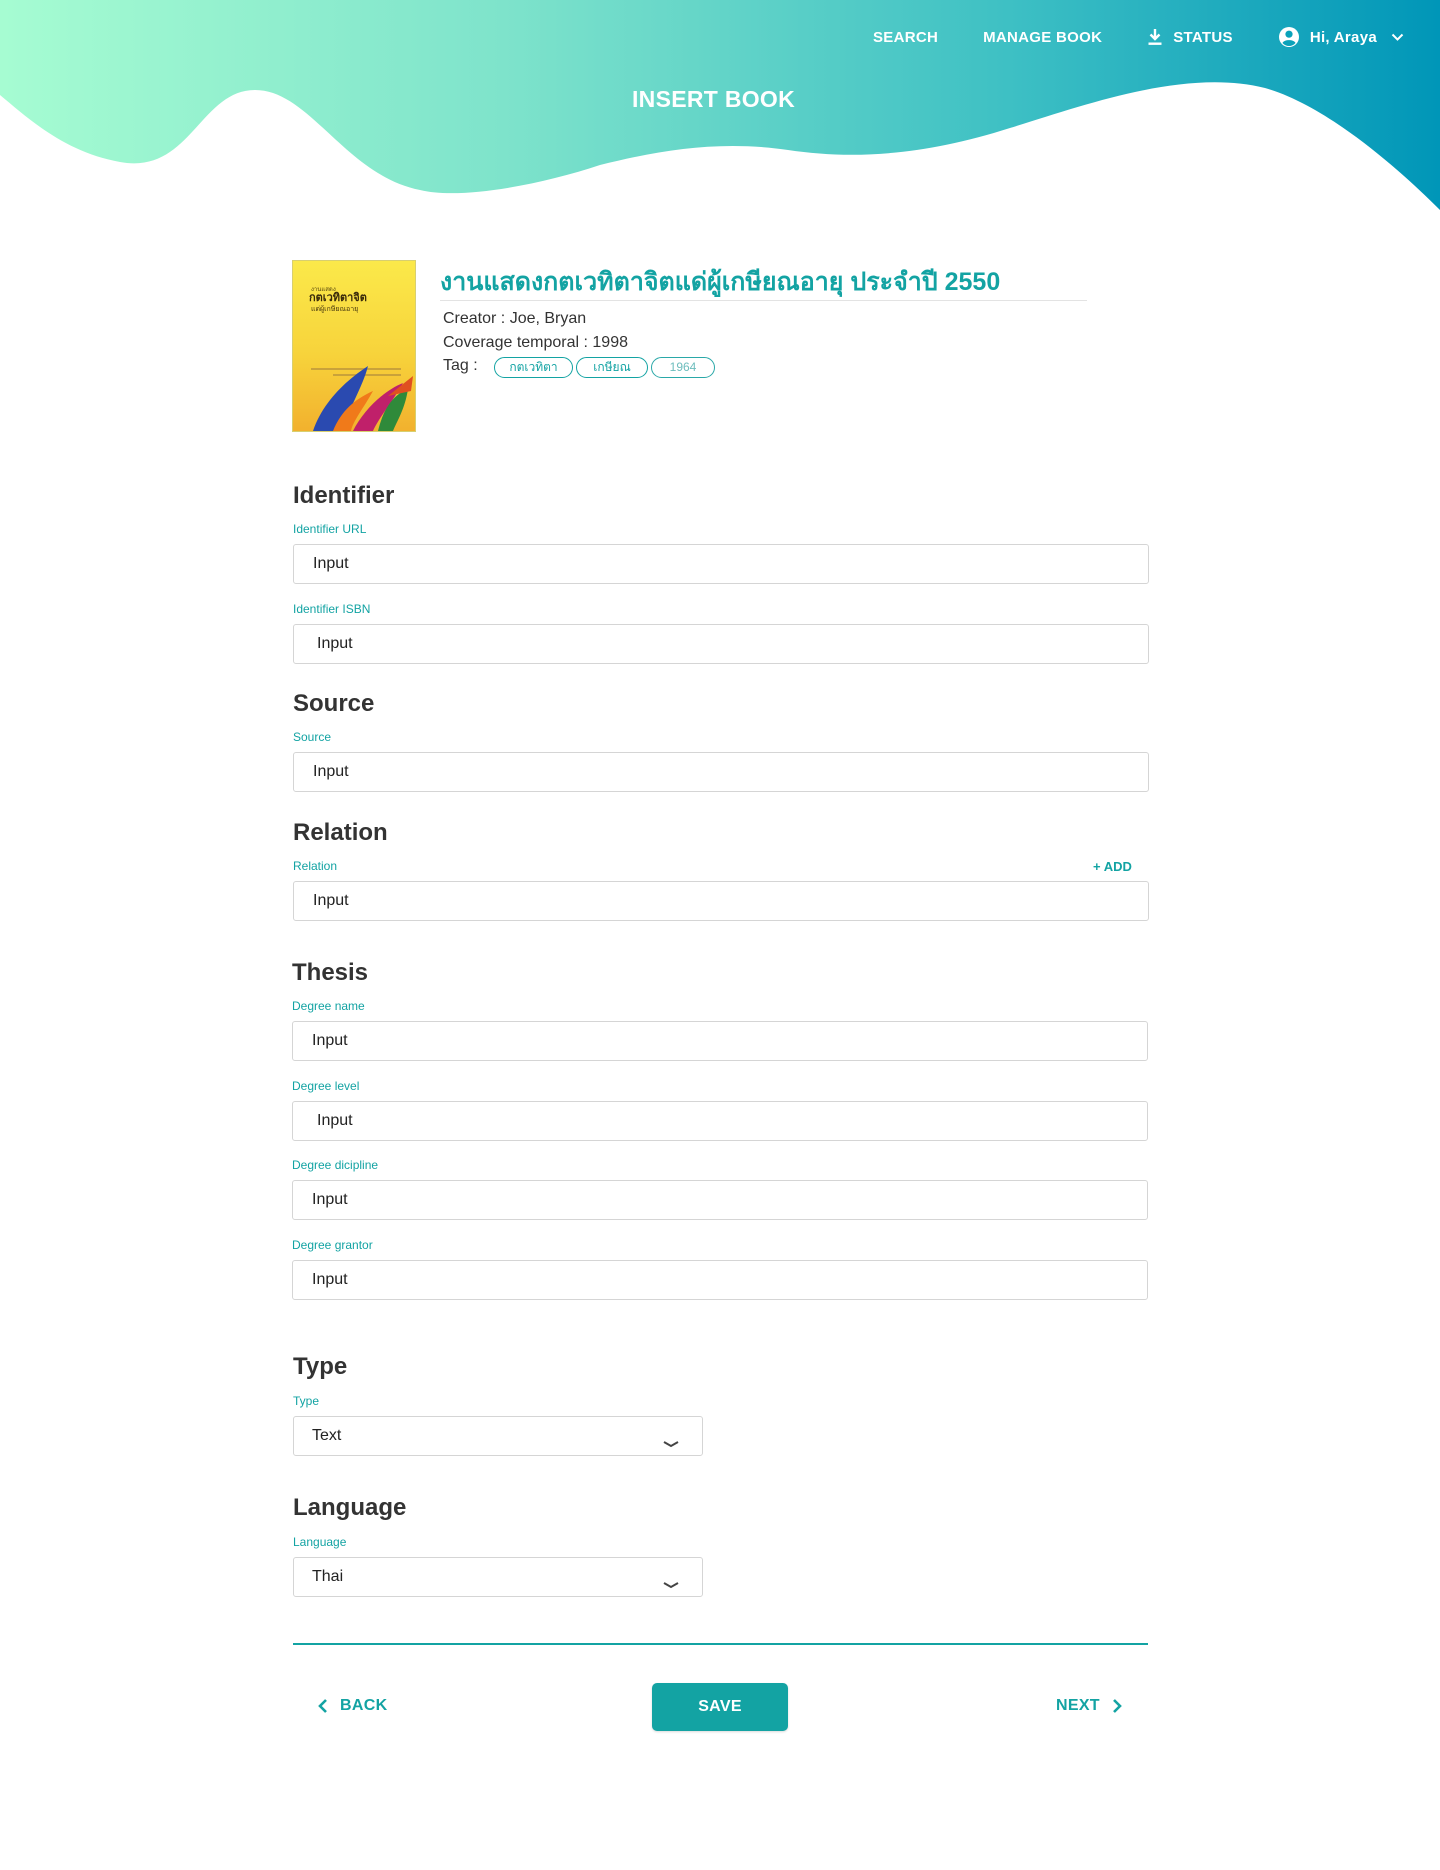 The image size is (1440, 1870). Describe the element at coordinates (720, 1280) in the screenshot. I see `degree-grantor-input: Input` at that location.